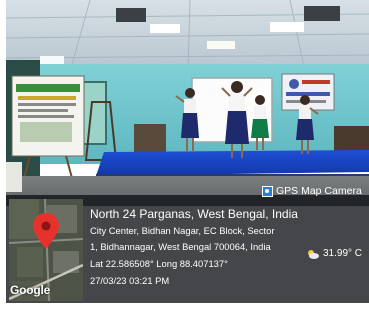 The width and height of the screenshot is (369, 311). What do you see at coordinates (30, 290) in the screenshot?
I see `map-brand-label: Google` at bounding box center [30, 290].